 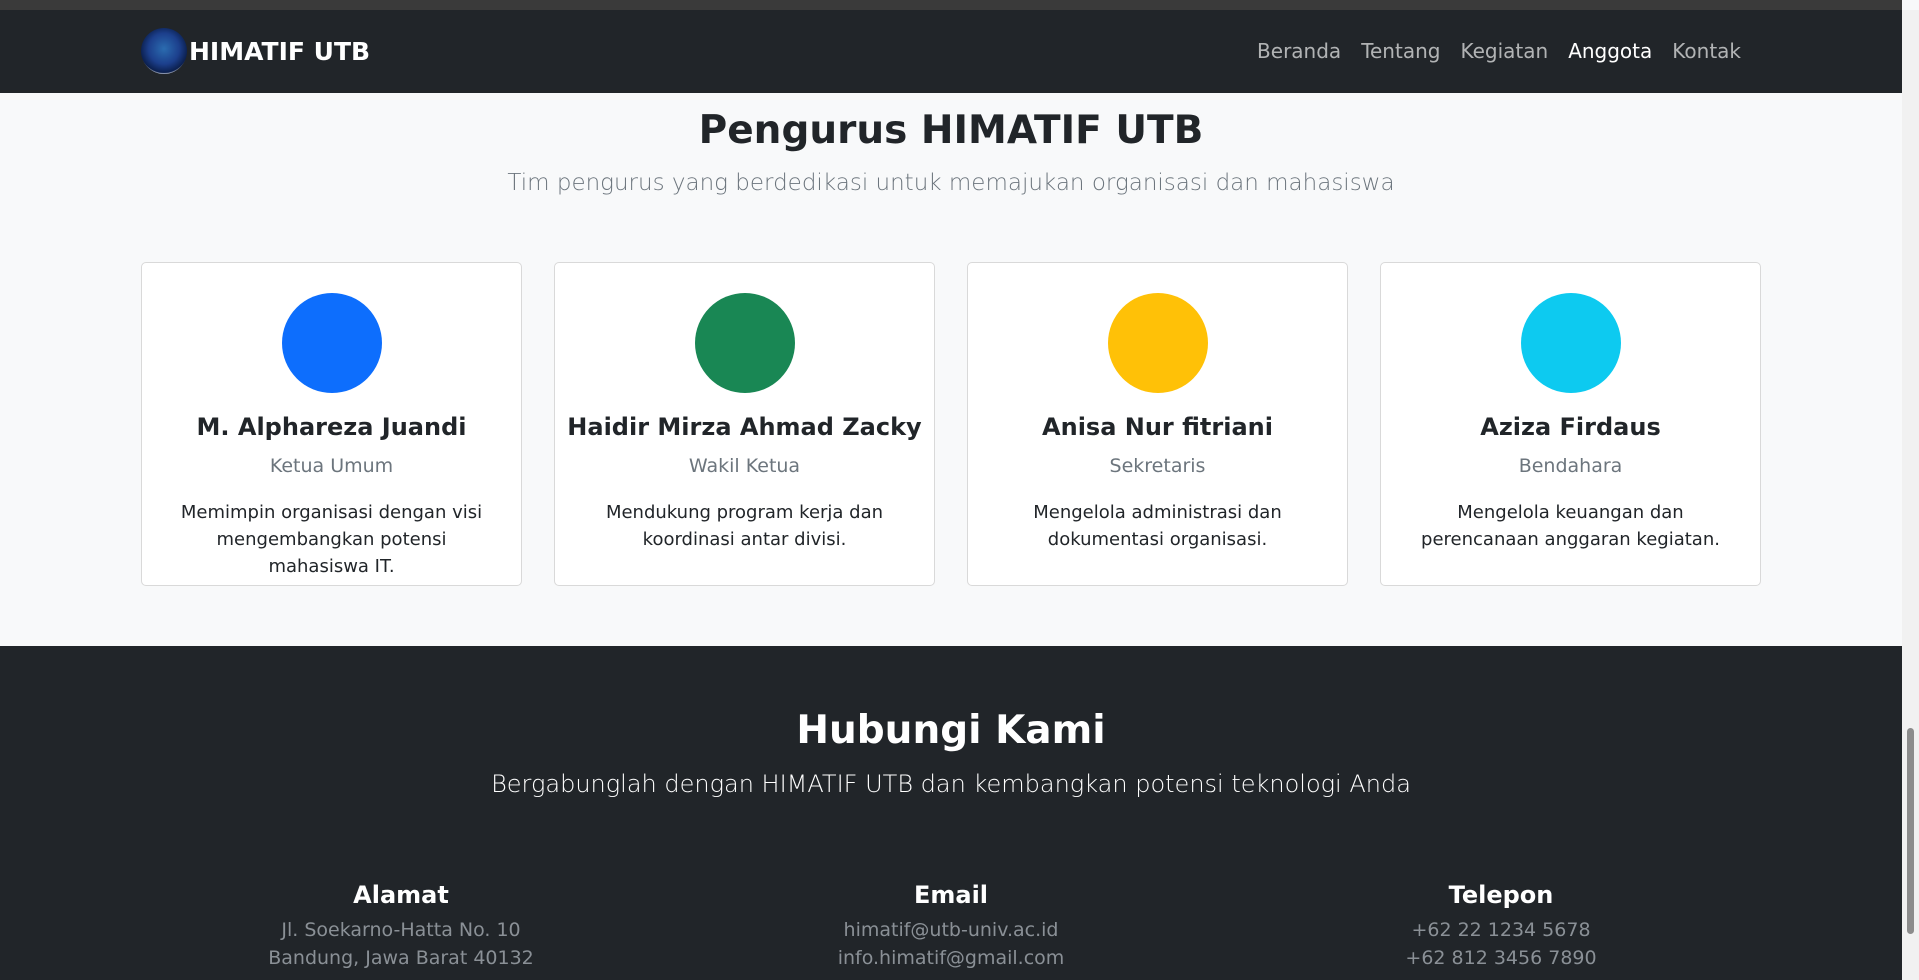 I want to click on member-role: Wakil Ketua, so click(x=744, y=466).